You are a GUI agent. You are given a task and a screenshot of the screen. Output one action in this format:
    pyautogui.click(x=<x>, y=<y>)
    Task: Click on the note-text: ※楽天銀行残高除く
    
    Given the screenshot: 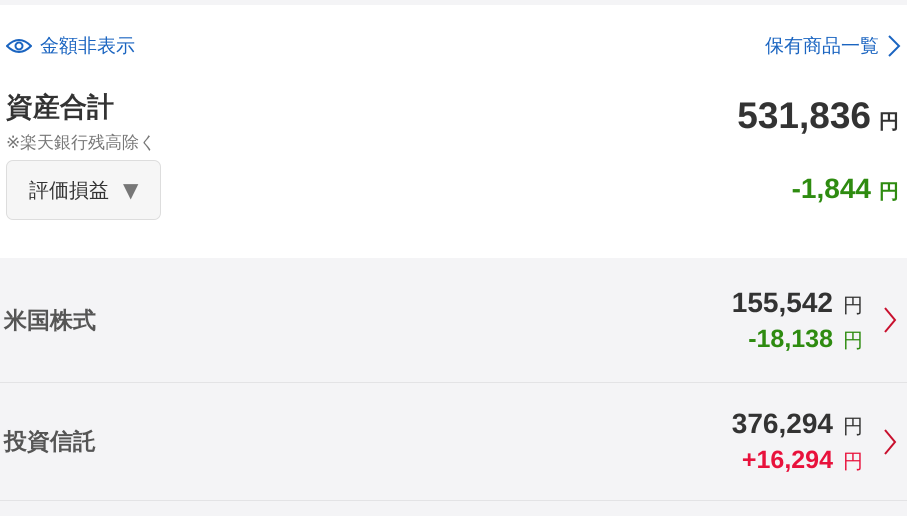 What is the action you would take?
    pyautogui.click(x=82, y=143)
    